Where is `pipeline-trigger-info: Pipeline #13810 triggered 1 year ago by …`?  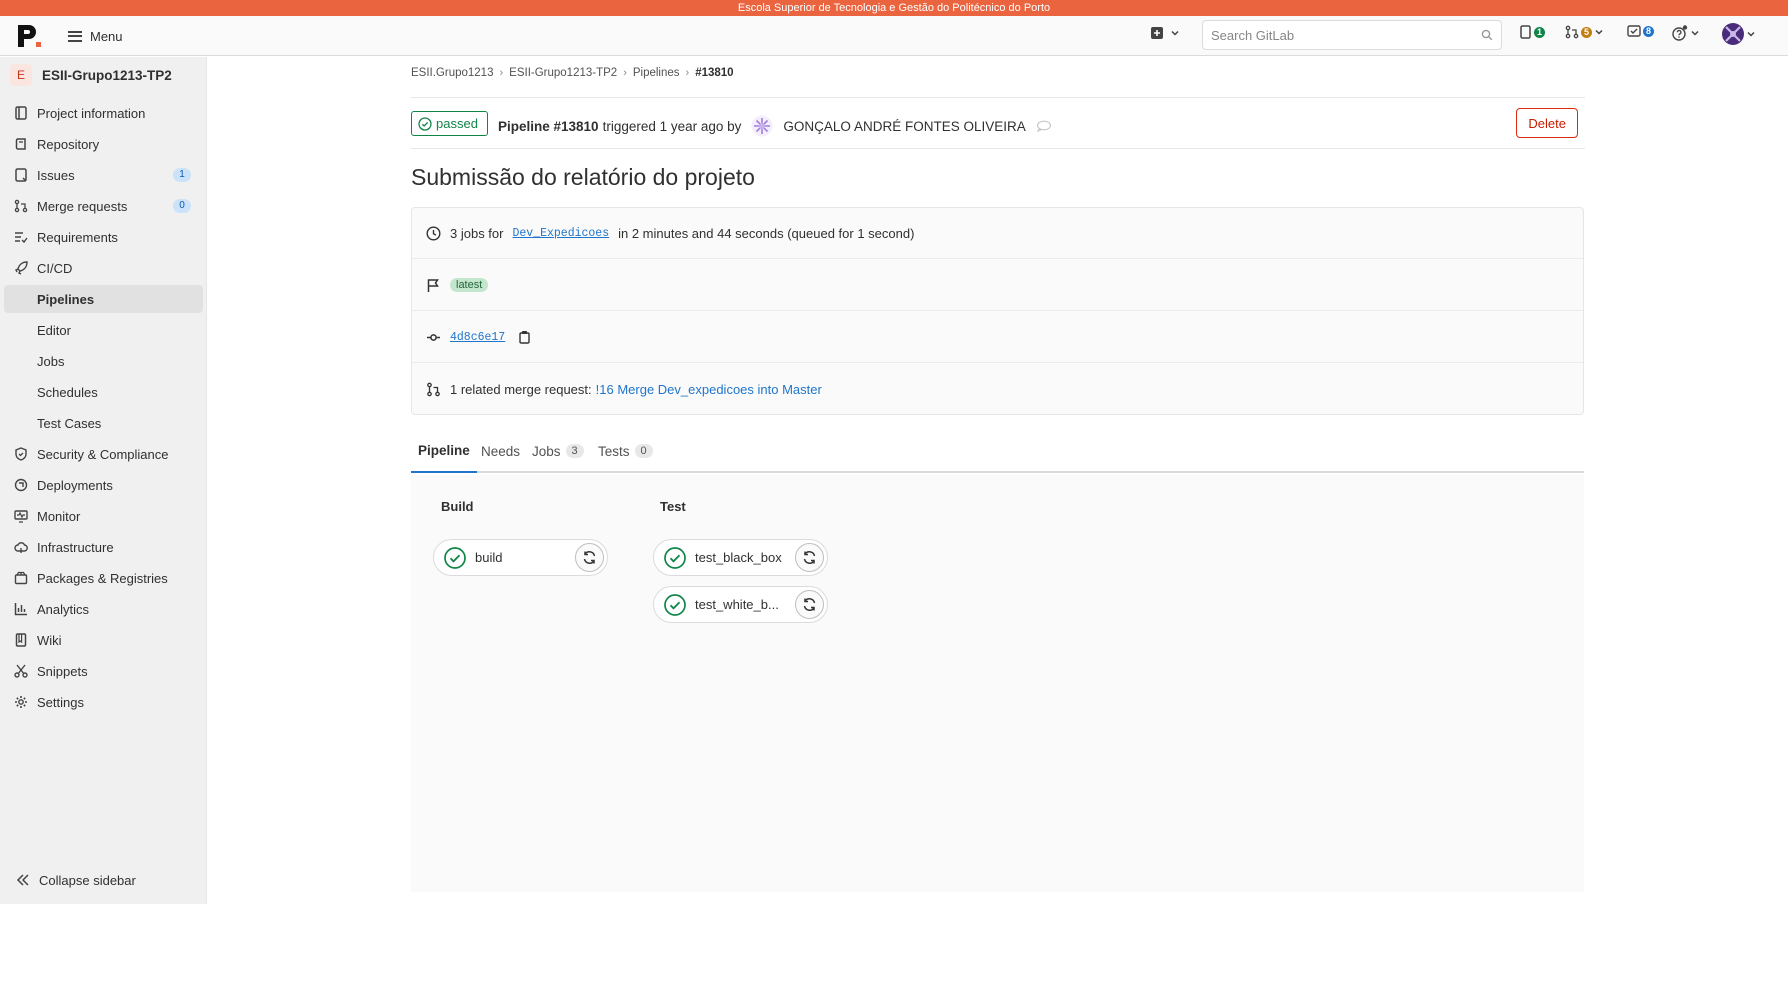 pipeline-trigger-info: Pipeline #13810 triggered 1 year ago by … is located at coordinates (775, 126).